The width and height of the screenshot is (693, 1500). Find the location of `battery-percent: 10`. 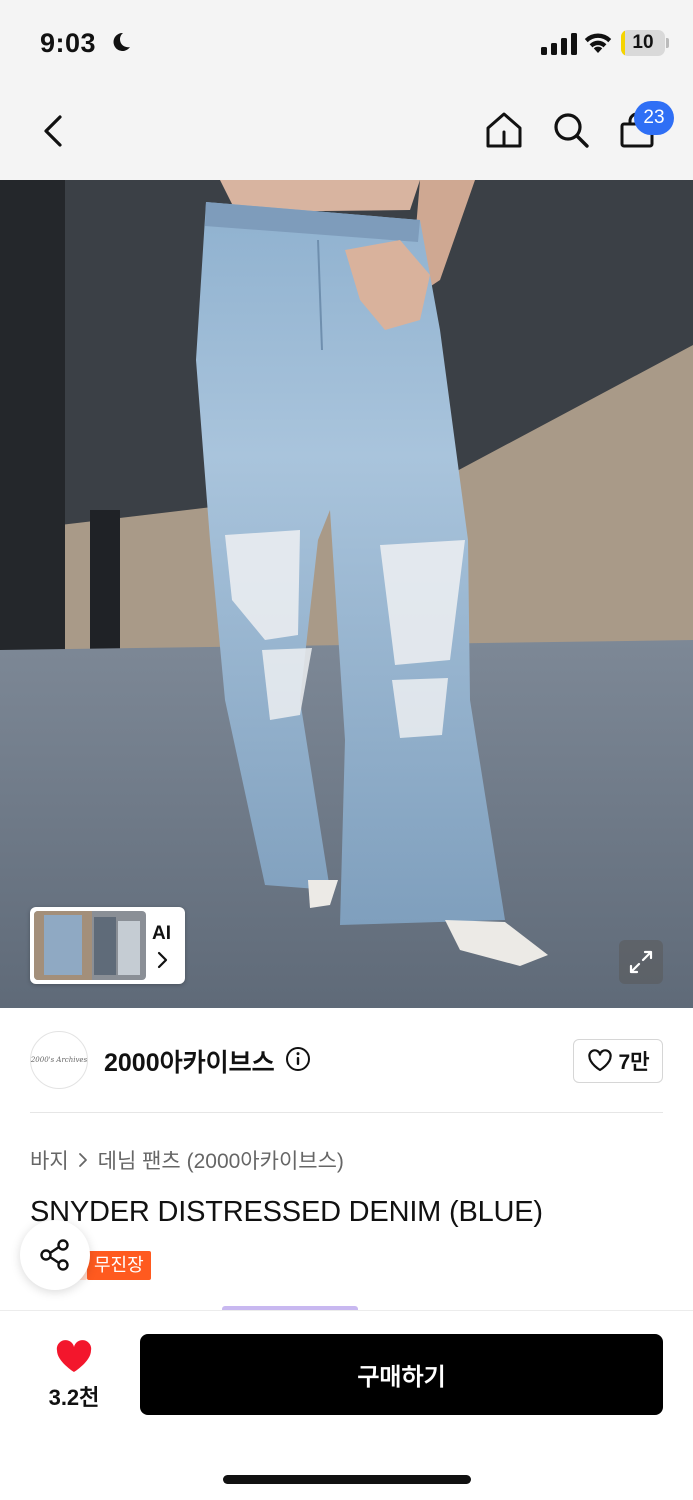

battery-percent: 10 is located at coordinates (643, 42).